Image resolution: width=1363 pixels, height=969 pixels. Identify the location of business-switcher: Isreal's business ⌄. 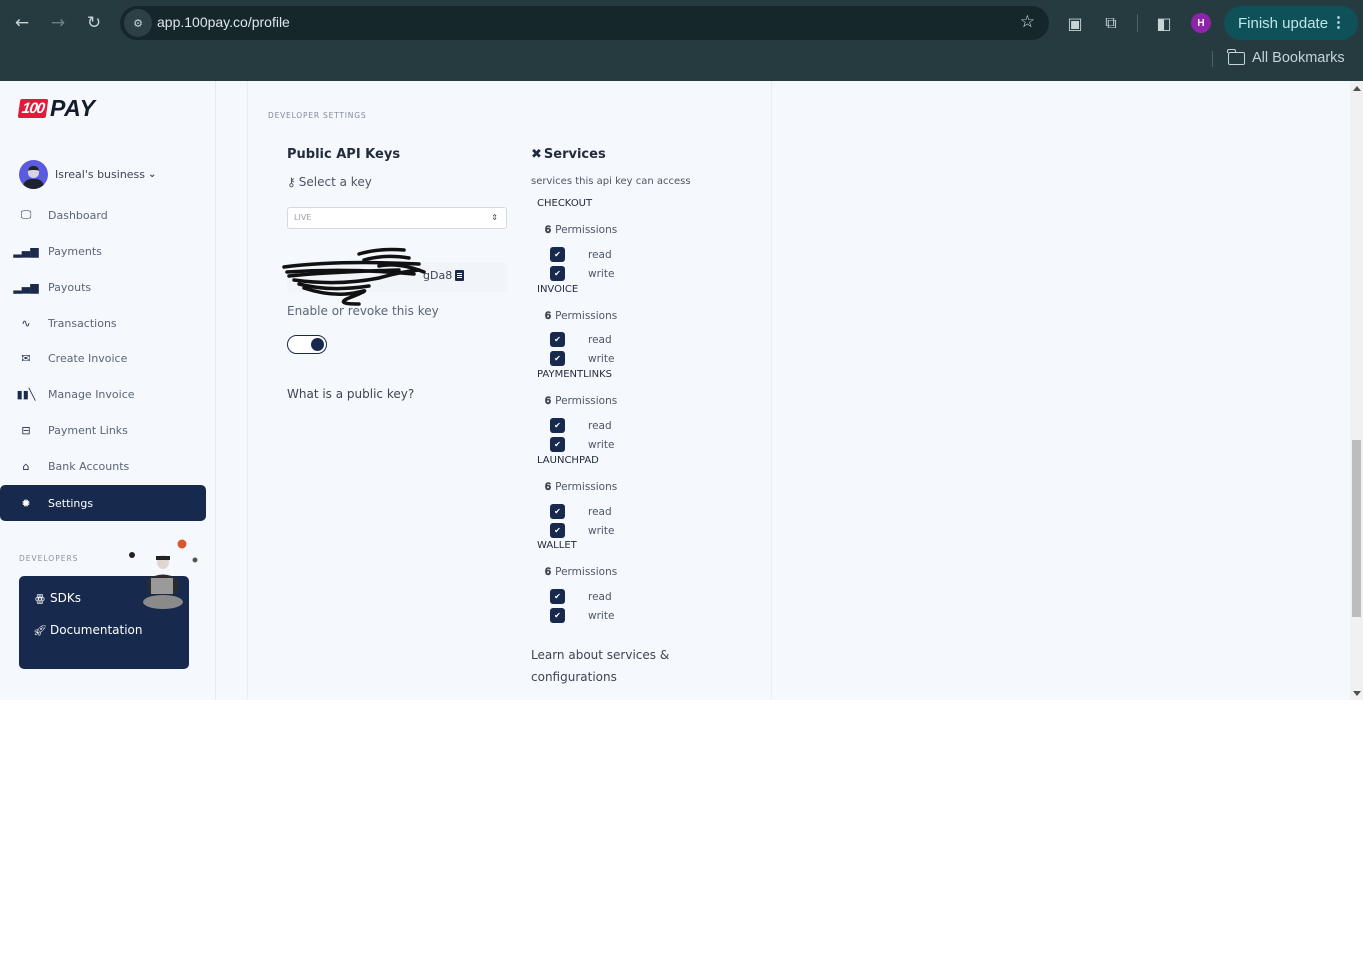
(87, 174).